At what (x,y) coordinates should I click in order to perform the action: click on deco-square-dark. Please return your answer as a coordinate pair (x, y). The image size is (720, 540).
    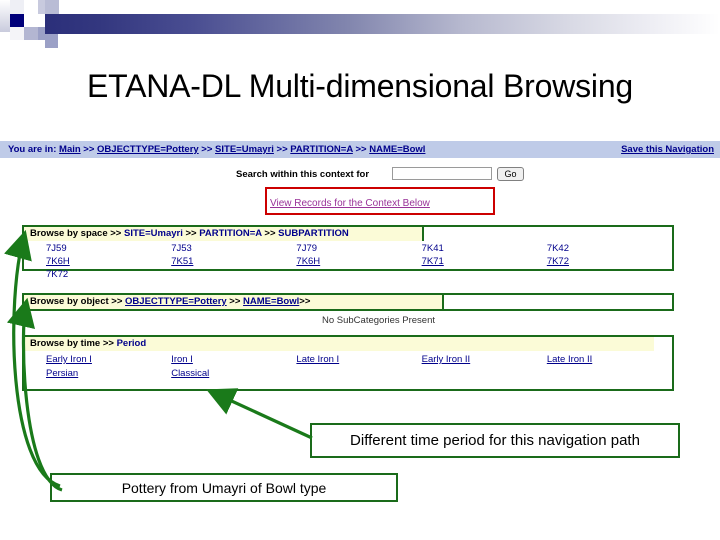
    Looking at the image, I should click on (17, 20).